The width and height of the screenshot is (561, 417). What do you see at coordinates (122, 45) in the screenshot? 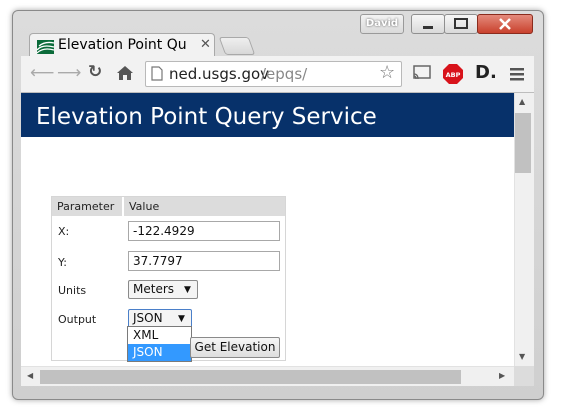
I see `tab-title: Elevation Point Query` at bounding box center [122, 45].